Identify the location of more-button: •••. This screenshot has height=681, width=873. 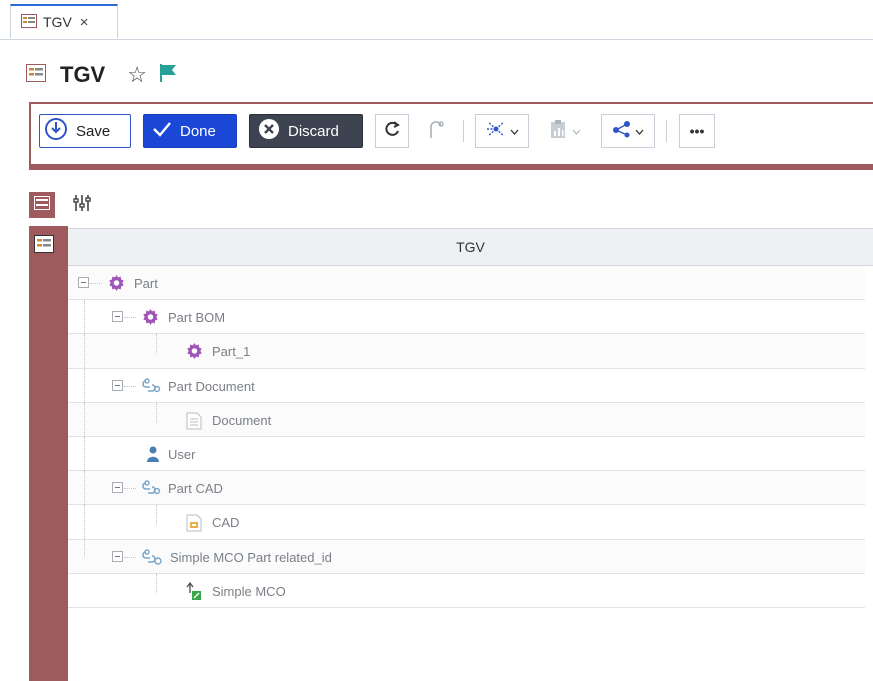
(697, 131).